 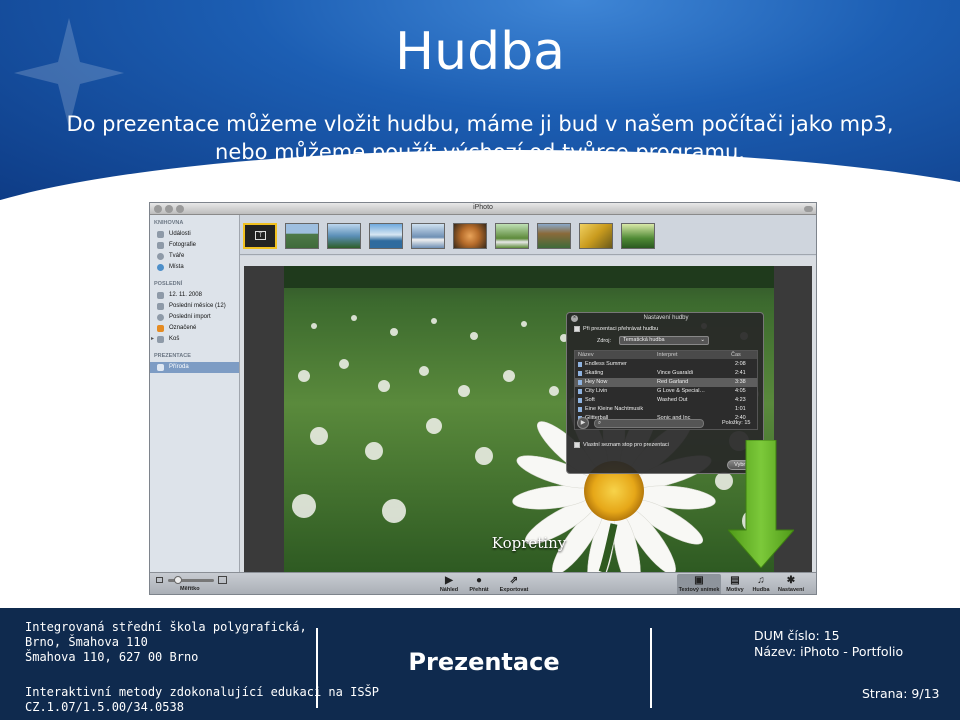 What do you see at coordinates (583, 423) in the screenshot?
I see `preview-play-button: ▶` at bounding box center [583, 423].